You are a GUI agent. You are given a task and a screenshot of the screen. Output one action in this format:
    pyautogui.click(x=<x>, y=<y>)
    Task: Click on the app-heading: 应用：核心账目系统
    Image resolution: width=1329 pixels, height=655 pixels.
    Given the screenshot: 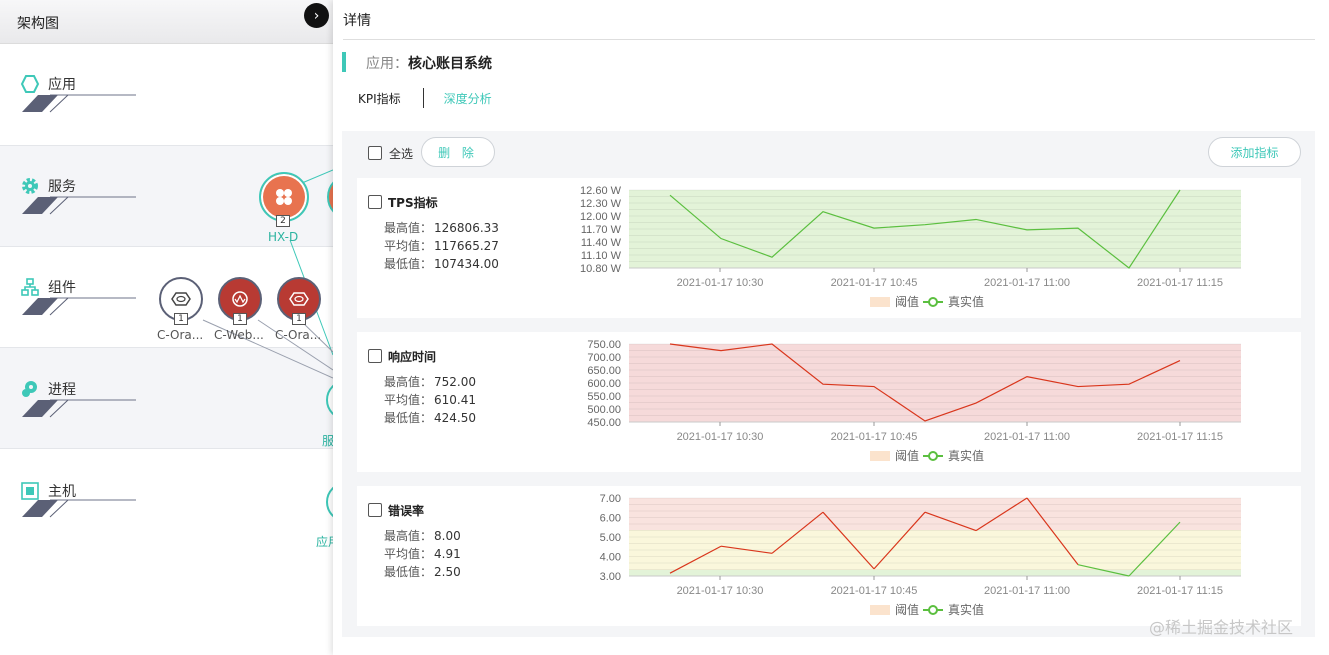 What is the action you would take?
    pyautogui.click(x=429, y=63)
    